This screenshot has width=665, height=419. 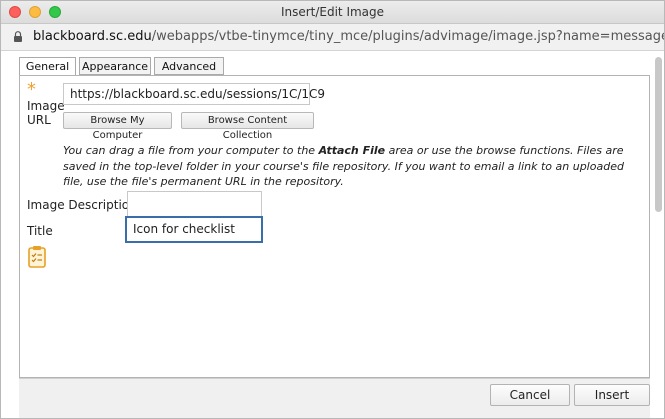 I want to click on browse-content-collection-button: Browse Content Collection, so click(x=247, y=126).